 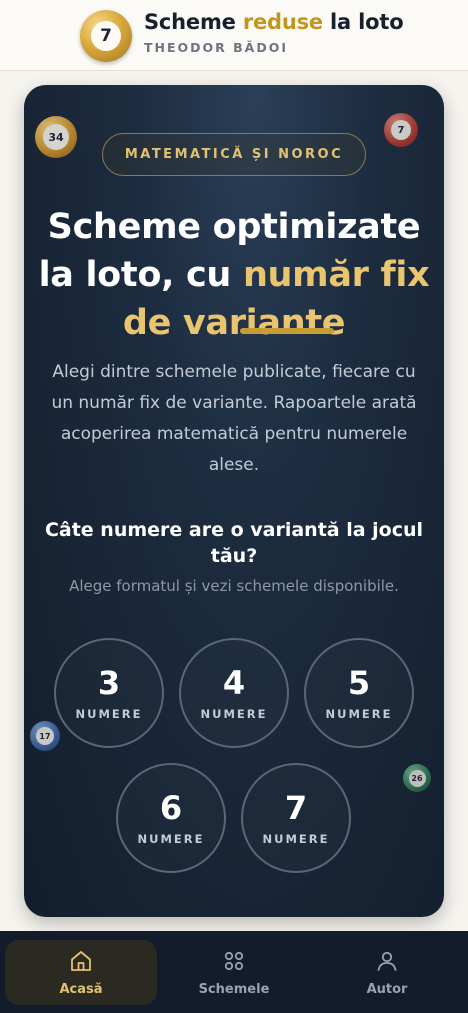 I want to click on bottom-nav: Acasă Schemele Autor, so click(x=234, y=972).